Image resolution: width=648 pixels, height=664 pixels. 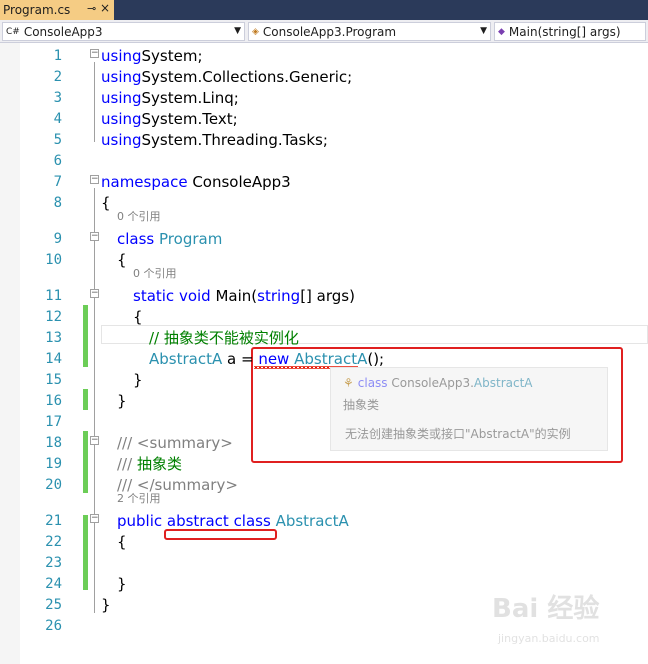 I want to click on code-line: usingSystem.Threading.Tasks;, so click(x=214, y=140).